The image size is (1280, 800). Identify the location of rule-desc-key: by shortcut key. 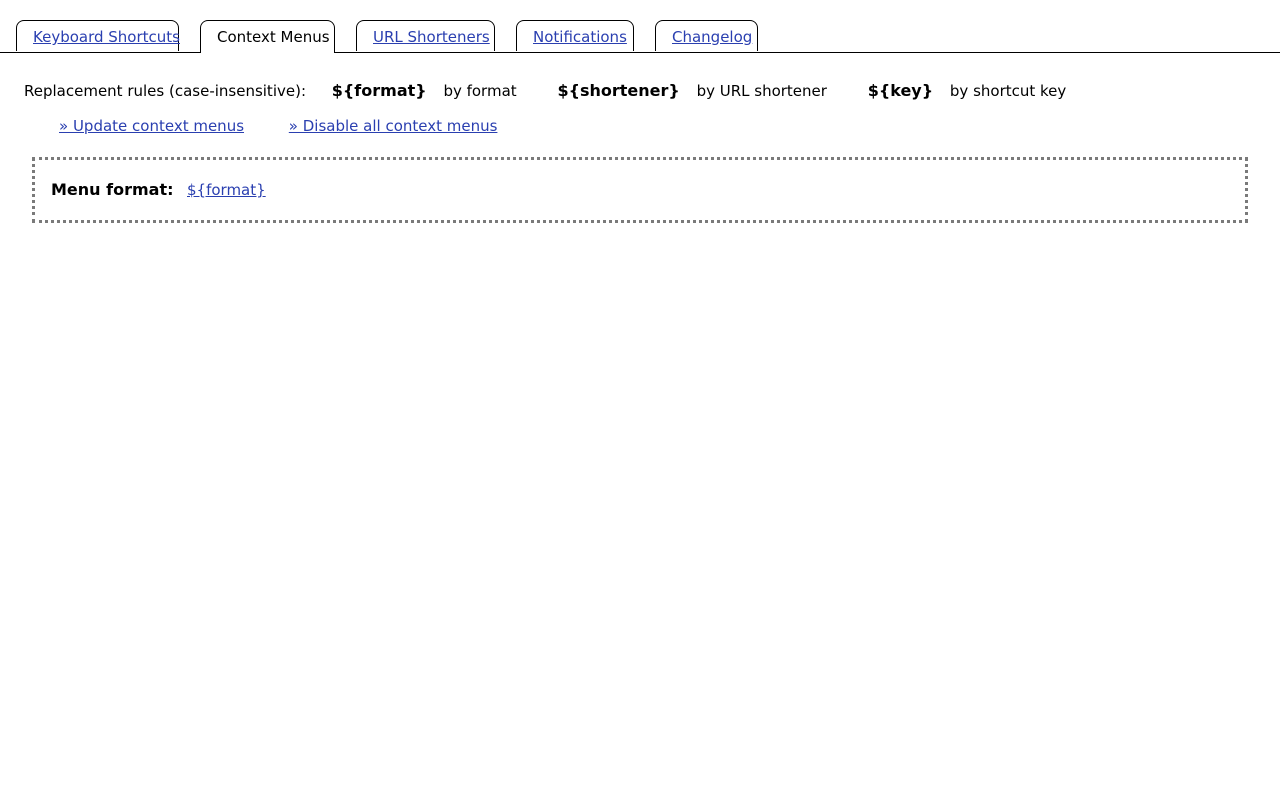
(1008, 91).